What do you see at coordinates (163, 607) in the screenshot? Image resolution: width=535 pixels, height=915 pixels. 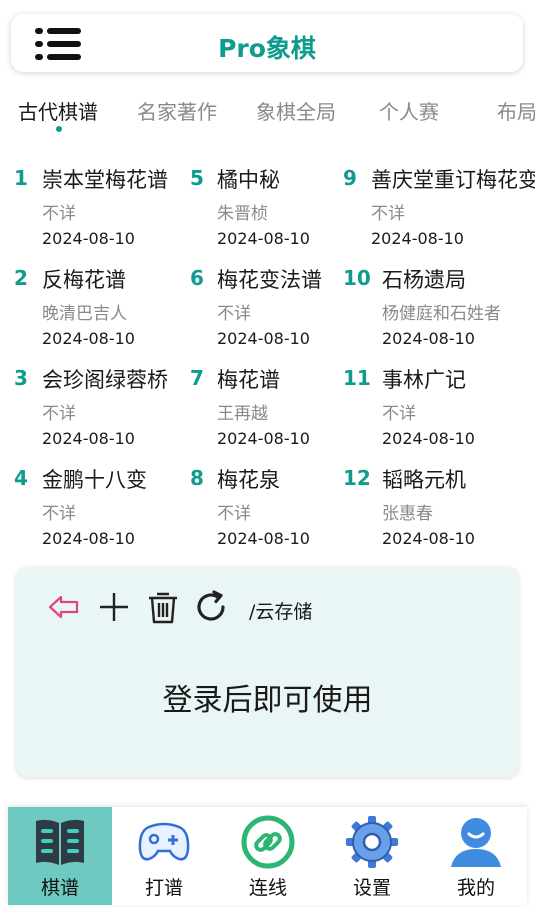 I see `trash-icon` at bounding box center [163, 607].